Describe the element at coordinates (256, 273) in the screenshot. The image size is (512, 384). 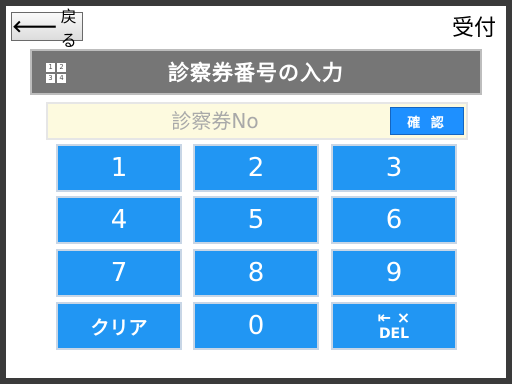
I see `key-8: 8` at that location.